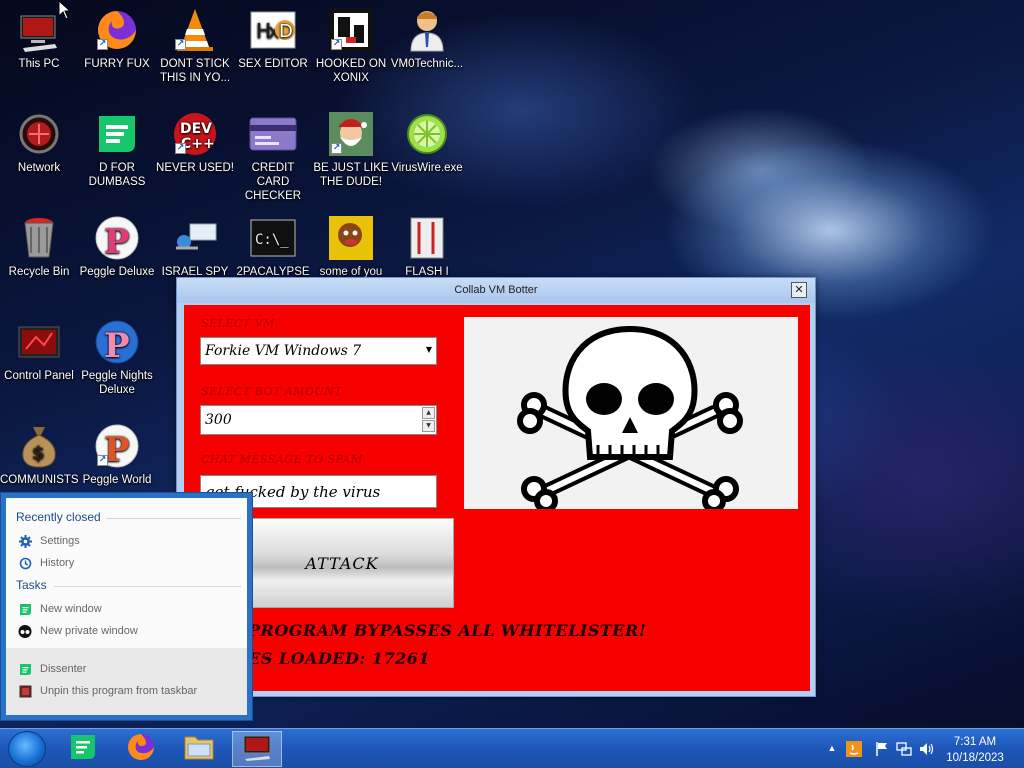 Image resolution: width=1024 pixels, height=768 pixels. What do you see at coordinates (39, 376) in the screenshot?
I see `desktop-icon-label: Control Panel` at bounding box center [39, 376].